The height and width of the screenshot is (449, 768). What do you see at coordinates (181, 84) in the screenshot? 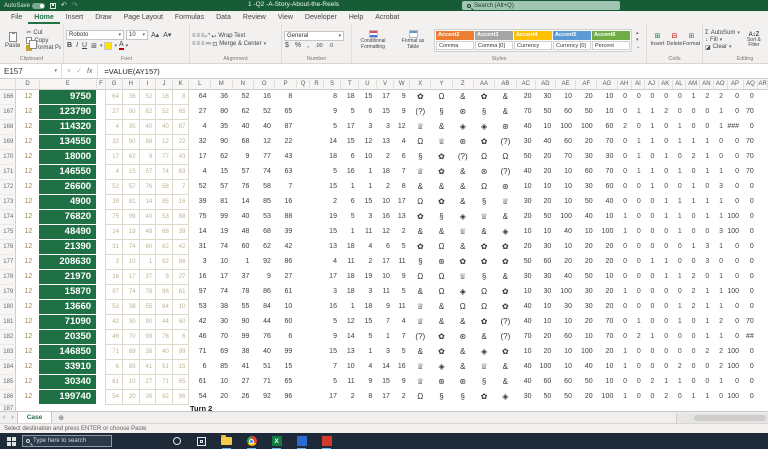
I see `col-header-K: K` at bounding box center [181, 84].